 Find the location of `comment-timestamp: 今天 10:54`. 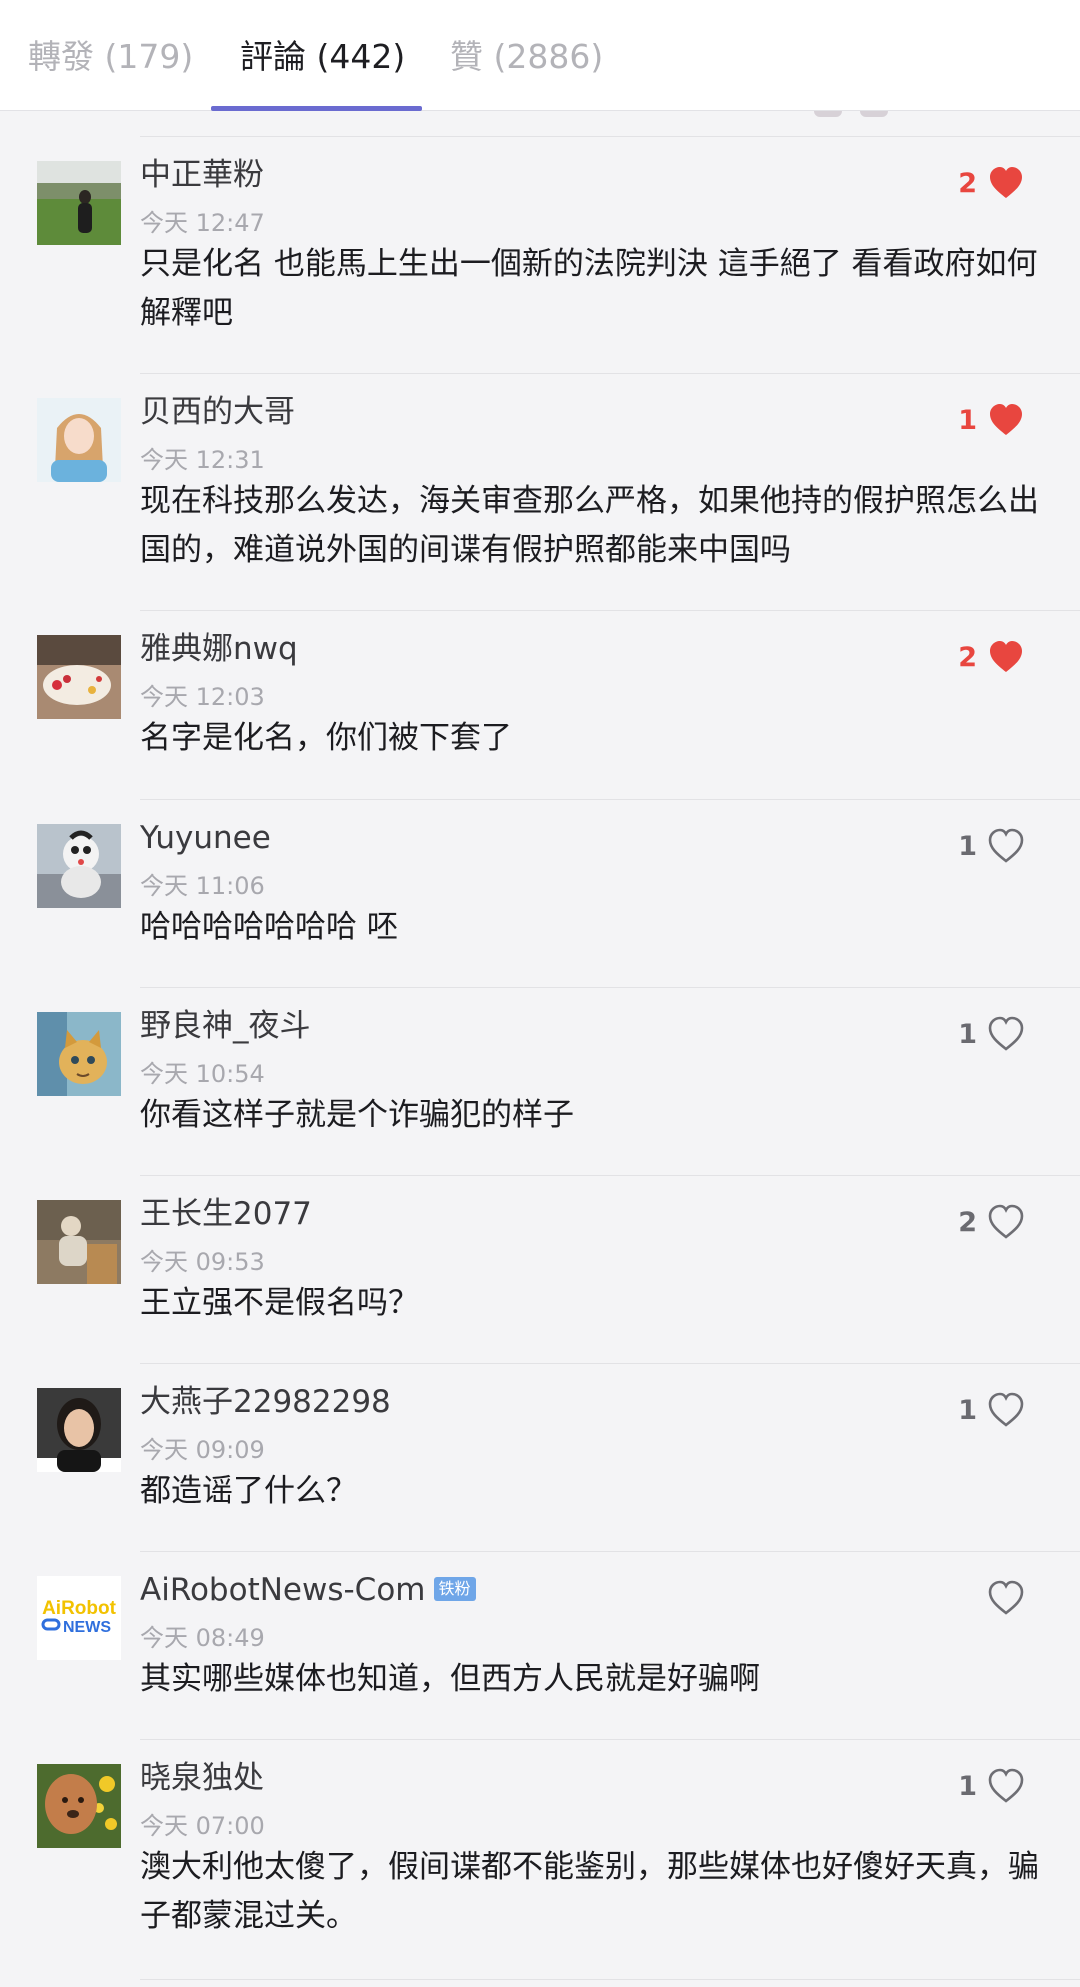

comment-timestamp: 今天 10:54 is located at coordinates (202, 1074).